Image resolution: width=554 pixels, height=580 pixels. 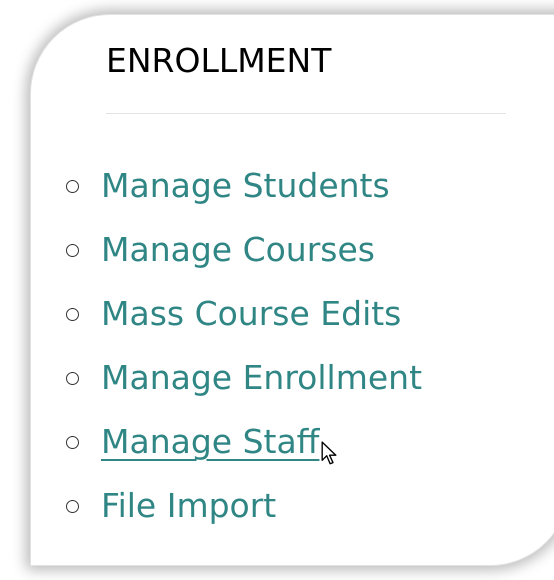 I want to click on nav-link: Mass Course Edits, so click(x=251, y=314).